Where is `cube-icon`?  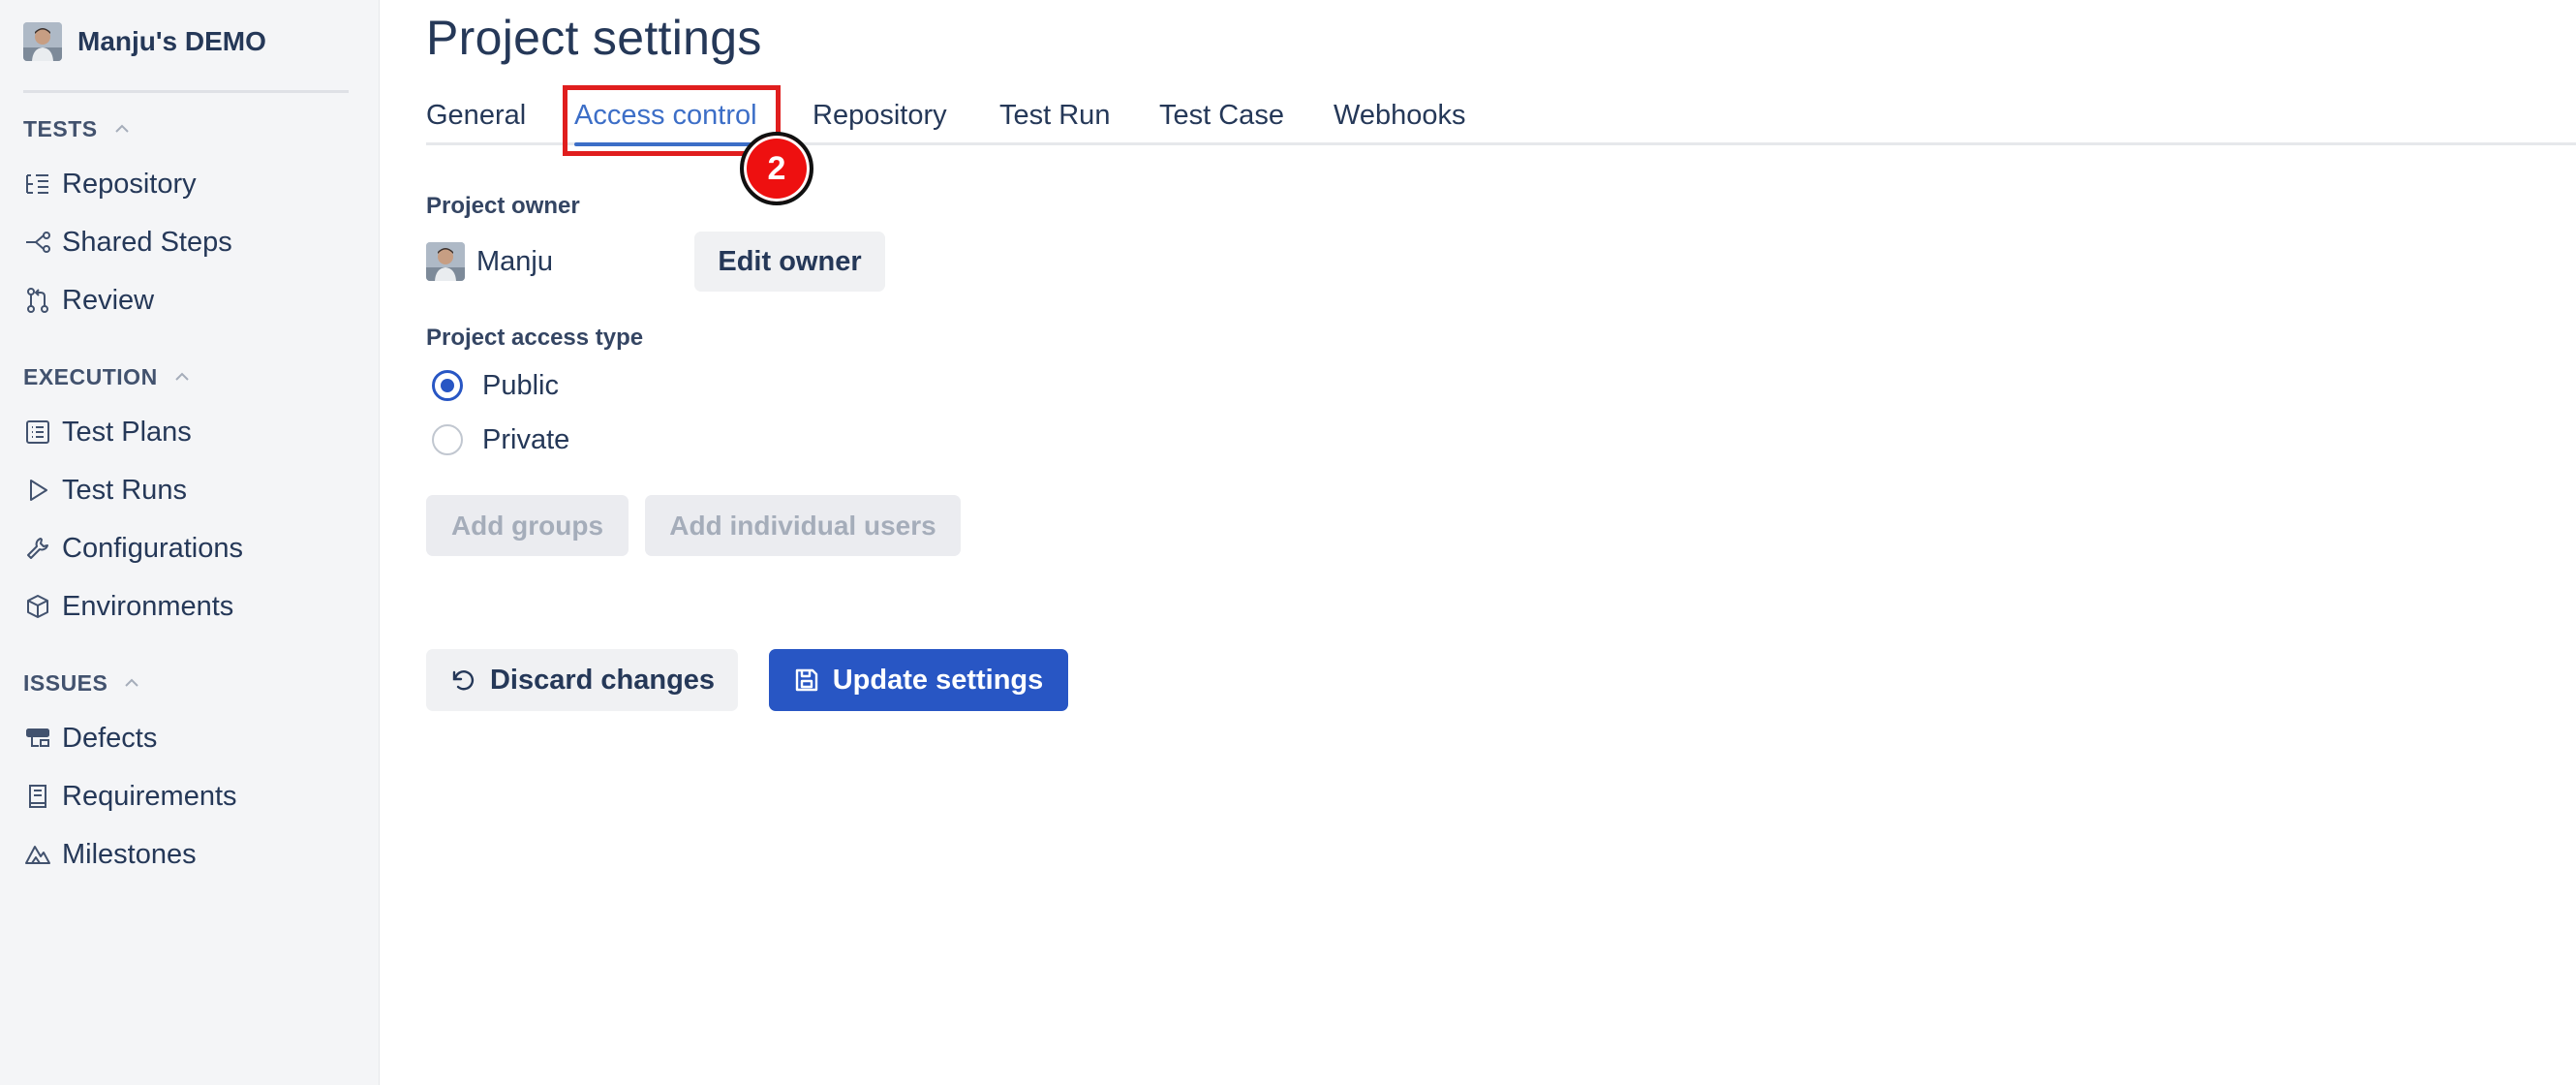
cube-icon is located at coordinates (37, 606).